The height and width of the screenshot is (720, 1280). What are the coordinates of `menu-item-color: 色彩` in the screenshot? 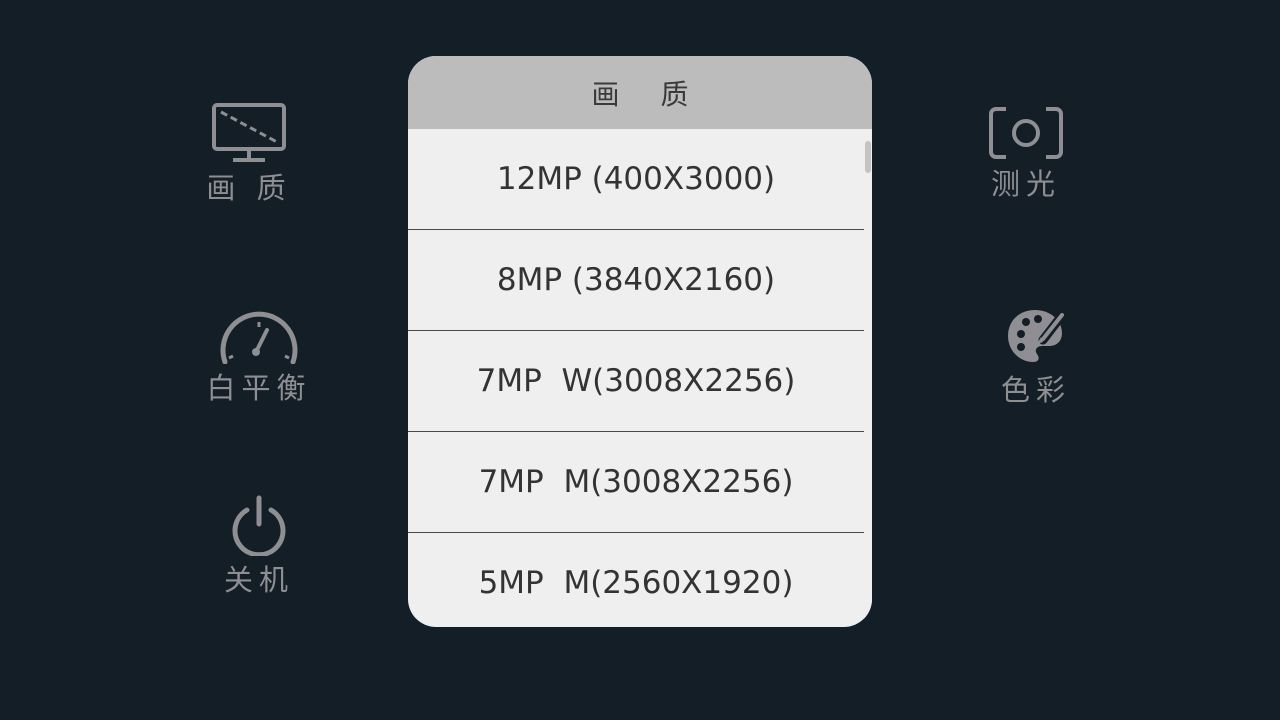 It's located at (1036, 357).